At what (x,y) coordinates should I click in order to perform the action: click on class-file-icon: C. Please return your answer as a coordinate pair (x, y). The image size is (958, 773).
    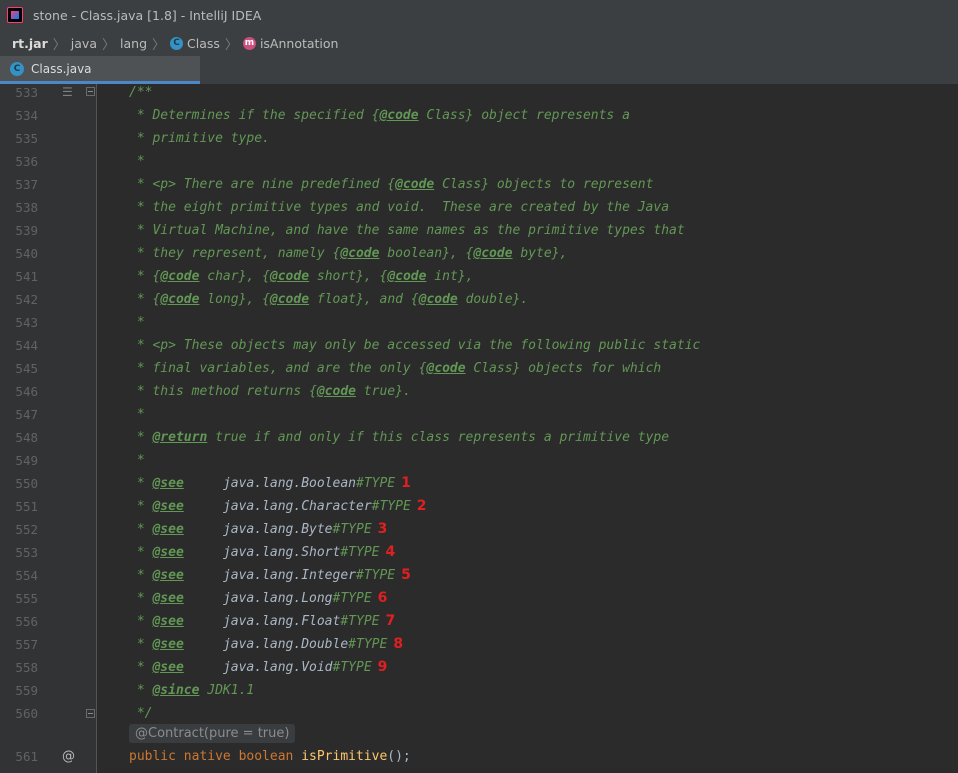
    Looking at the image, I should click on (17, 68).